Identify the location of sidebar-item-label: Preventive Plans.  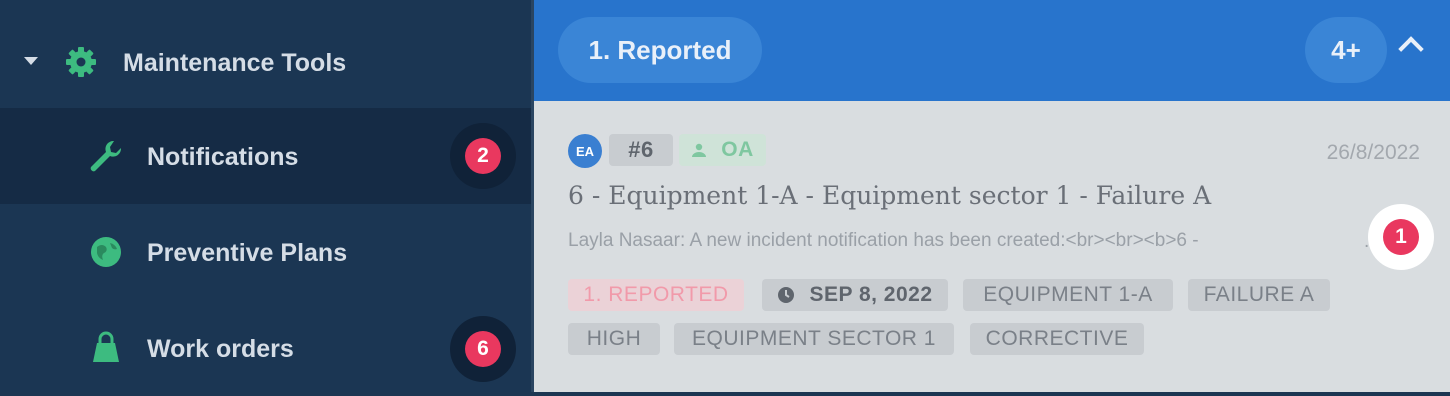
(247, 253).